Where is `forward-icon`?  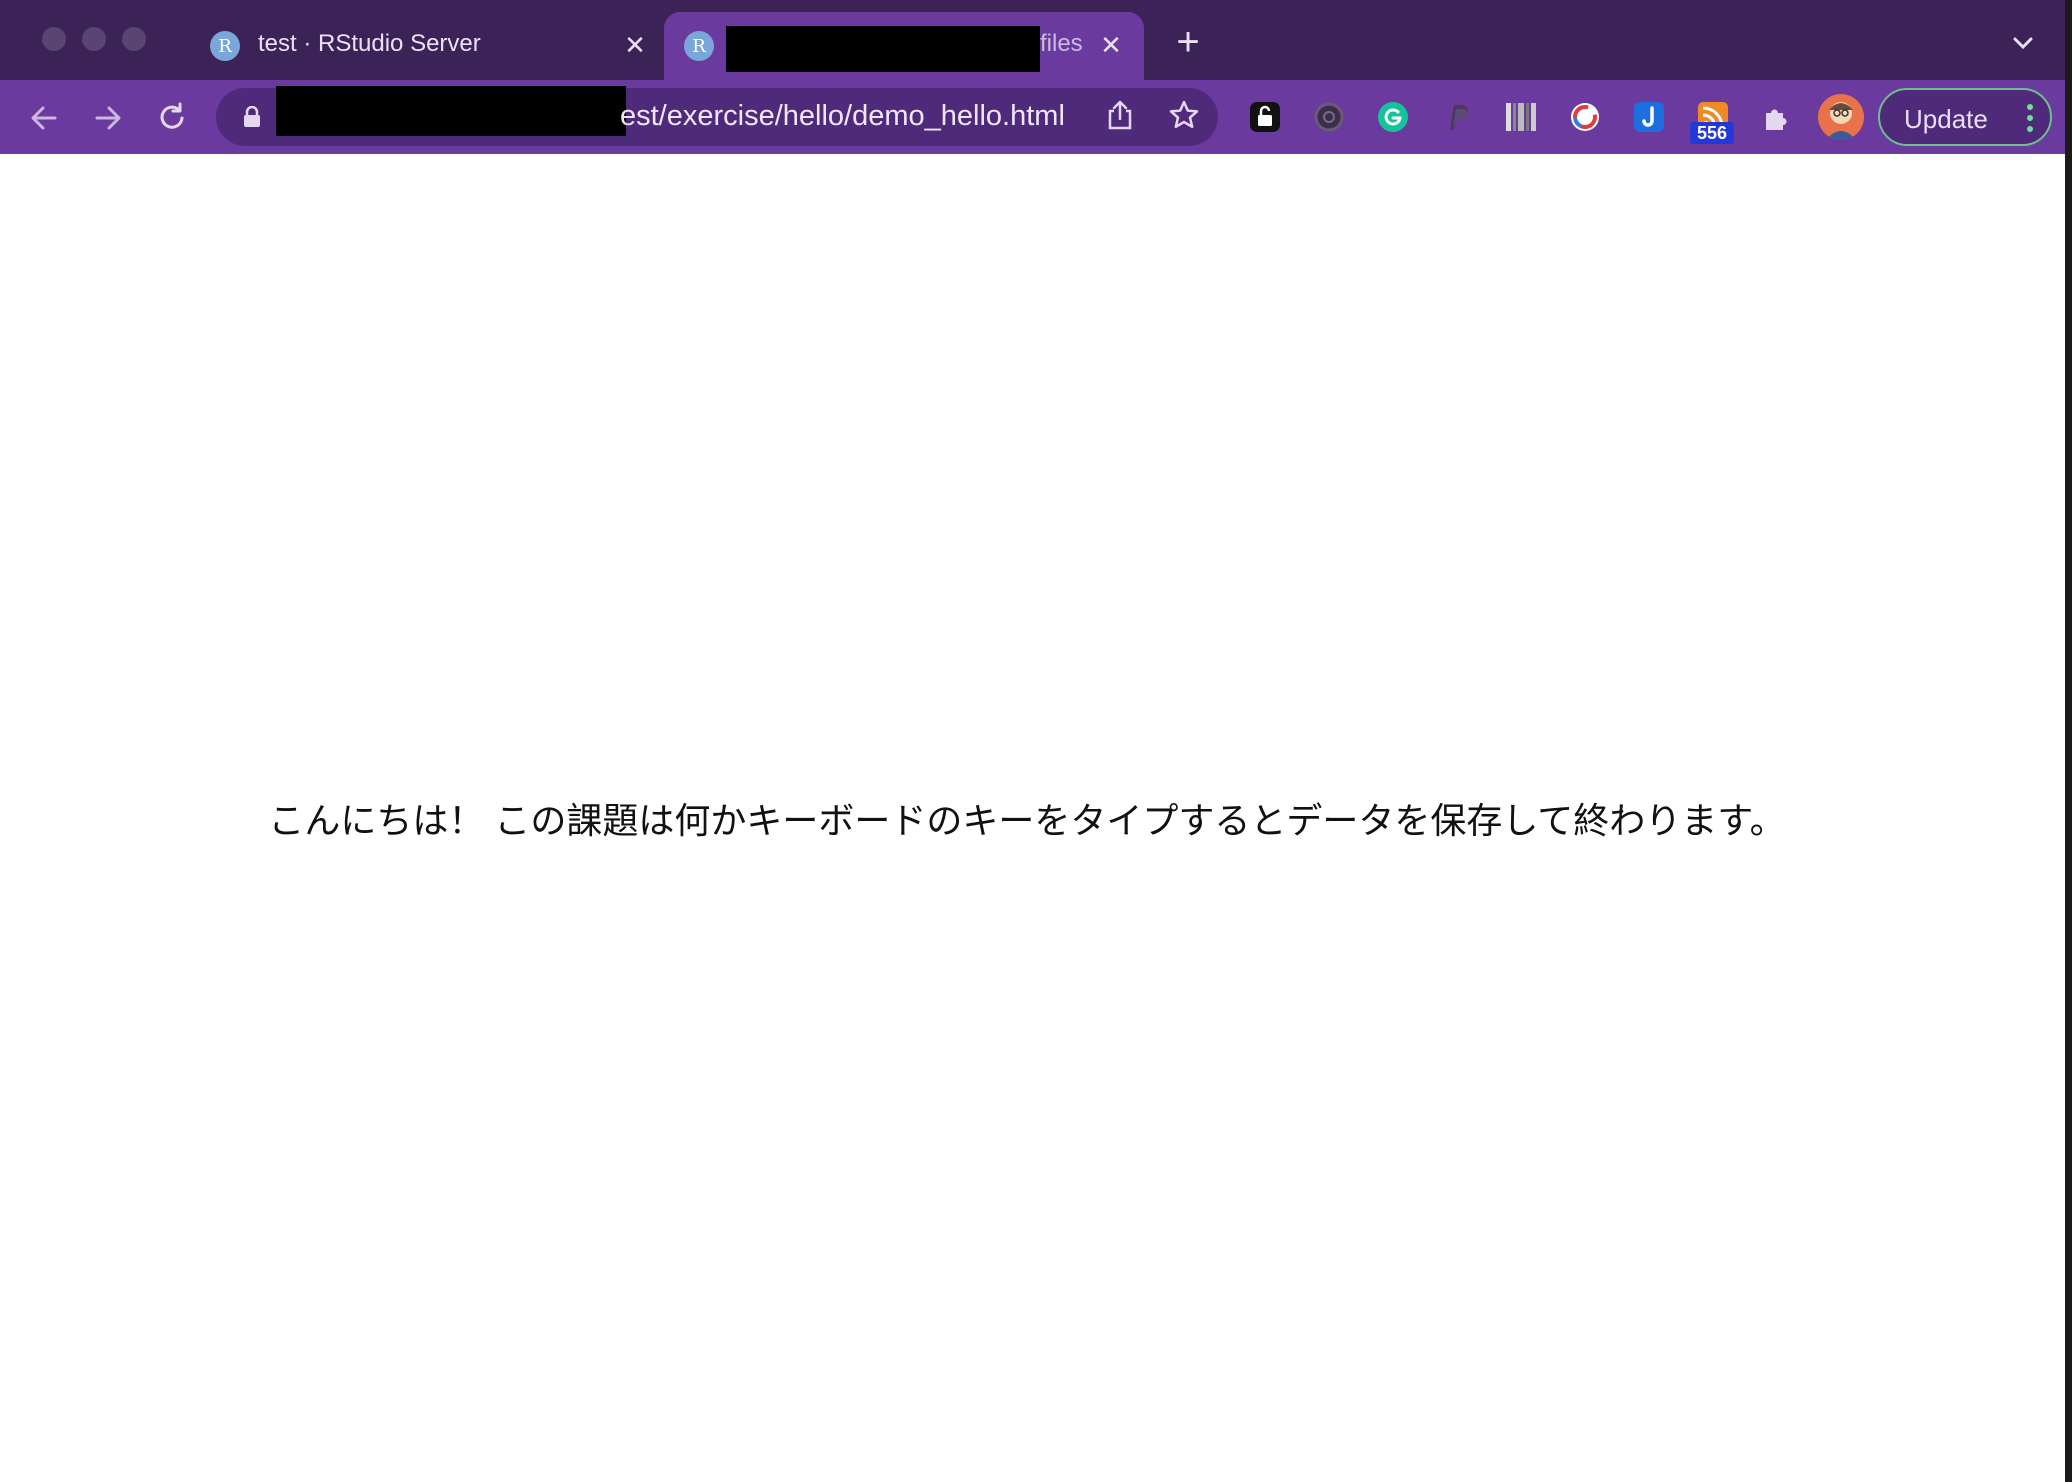
forward-icon is located at coordinates (108, 118).